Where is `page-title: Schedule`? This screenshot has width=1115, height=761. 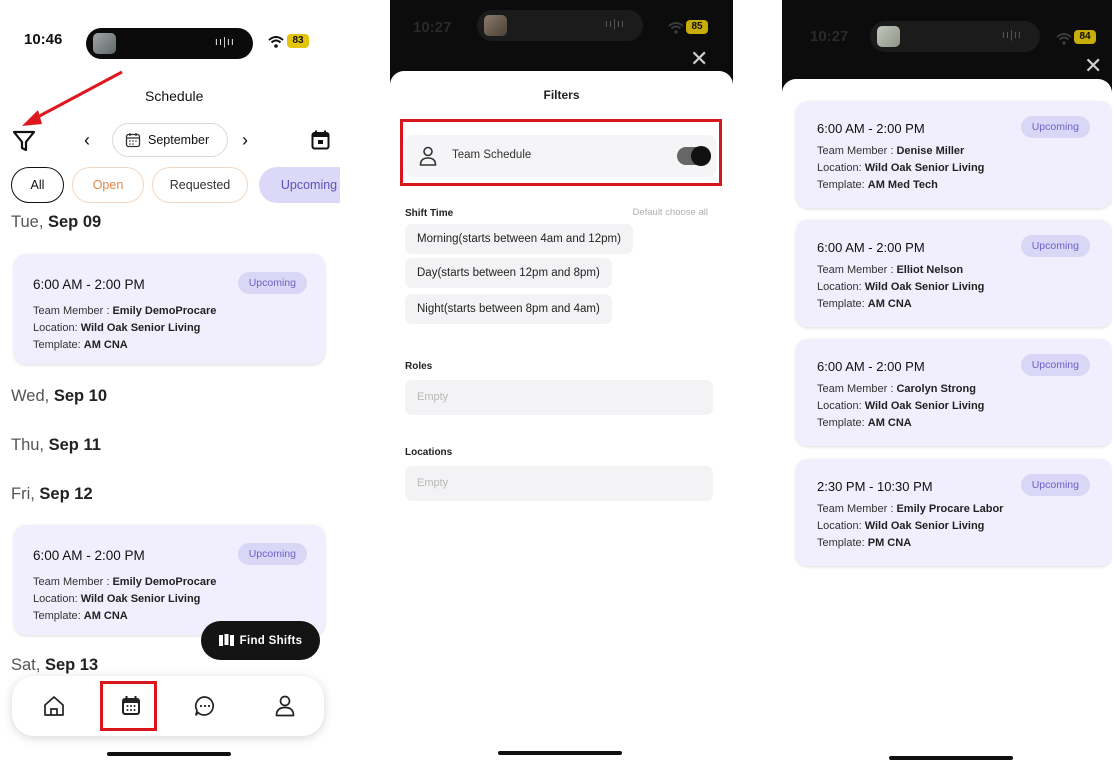
page-title: Schedule is located at coordinates (174, 96).